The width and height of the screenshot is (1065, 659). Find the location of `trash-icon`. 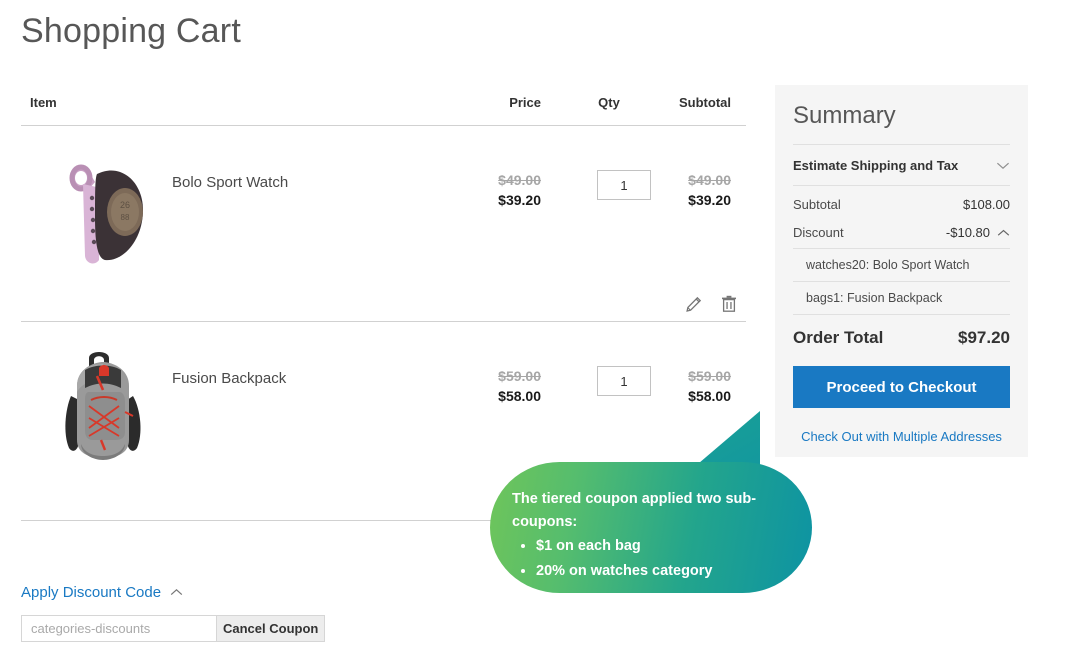

trash-icon is located at coordinates (729, 304).